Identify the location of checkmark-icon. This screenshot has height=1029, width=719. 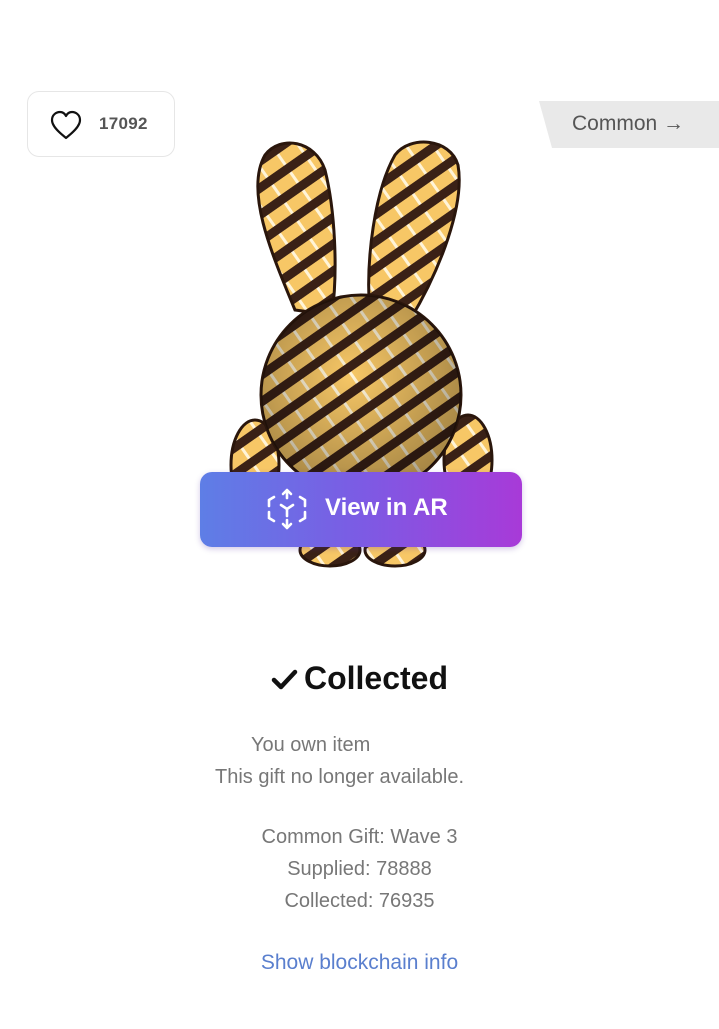
(284, 679).